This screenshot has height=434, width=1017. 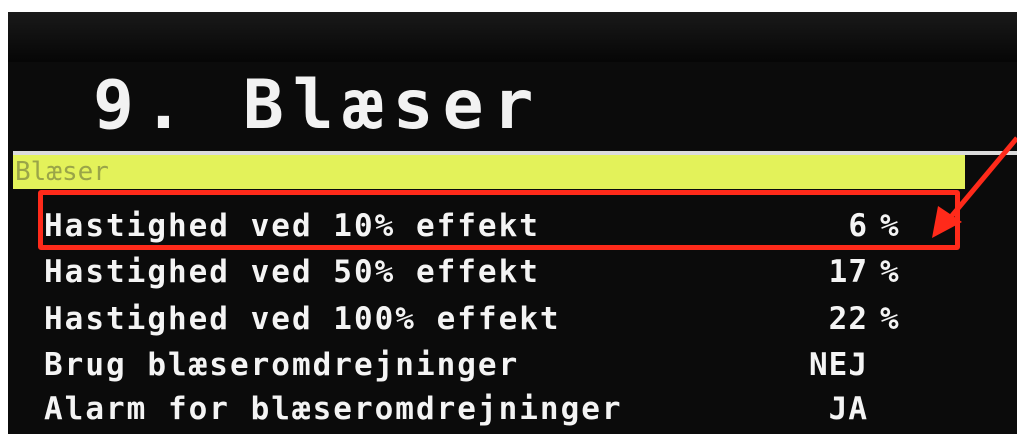 What do you see at coordinates (489, 172) in the screenshot?
I see `highlighted-menu-item: Blæser` at bounding box center [489, 172].